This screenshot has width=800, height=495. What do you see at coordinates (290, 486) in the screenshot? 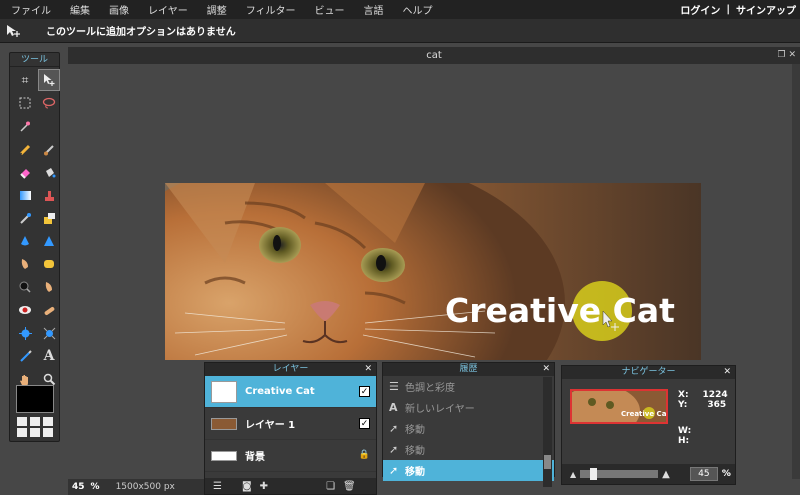
I see `layers-toolbar: ☰ ◙ ✚ ❏ 🗑` at bounding box center [290, 486].